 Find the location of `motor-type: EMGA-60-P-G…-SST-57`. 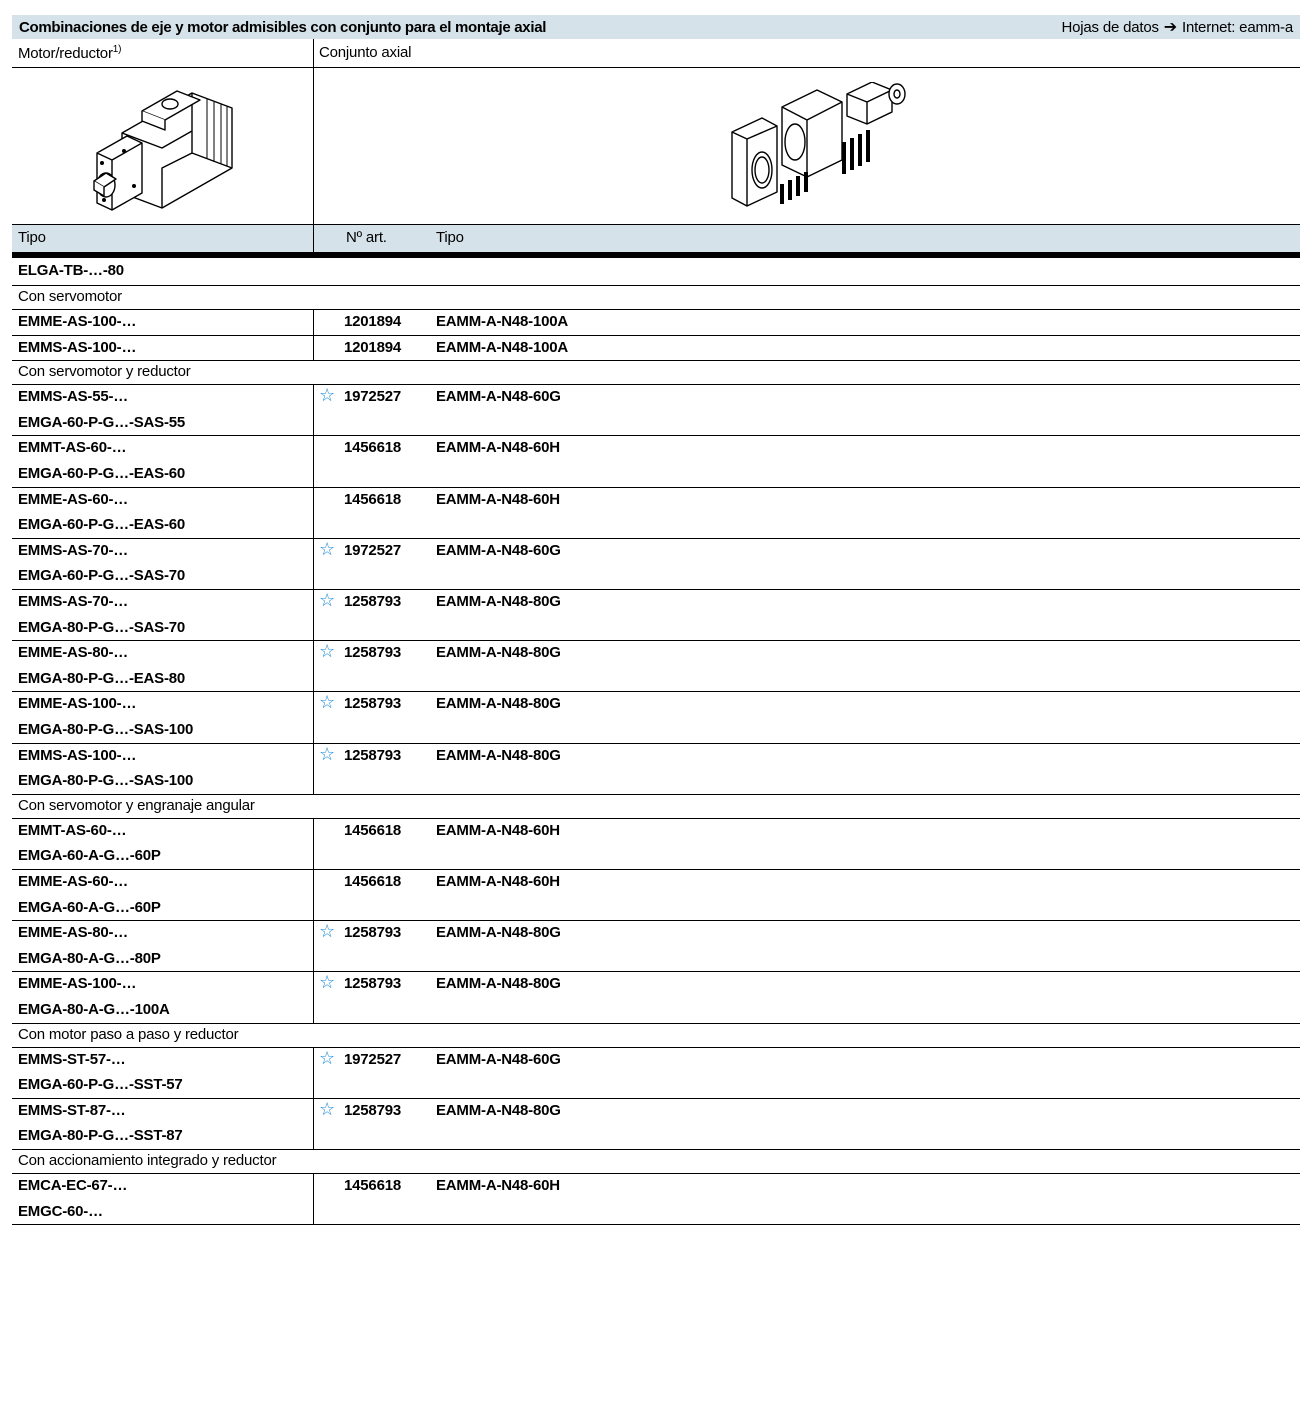

motor-type: EMGA-60-P-G…-SST-57 is located at coordinates (100, 1085).